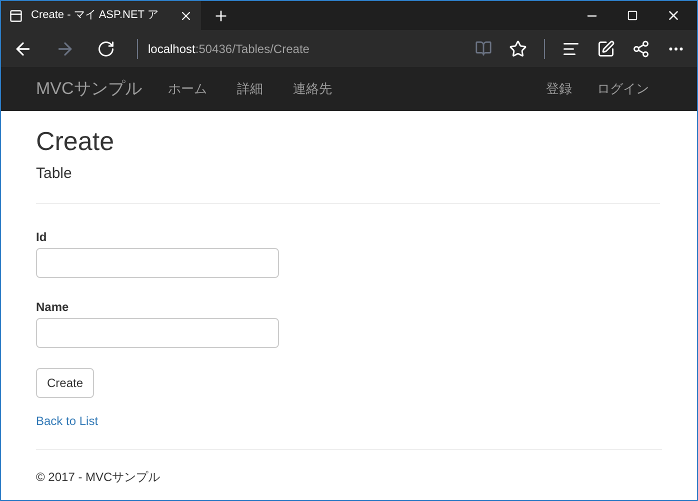 This screenshot has width=698, height=501. What do you see at coordinates (54, 174) in the screenshot?
I see `page-subtitle: Table` at bounding box center [54, 174].